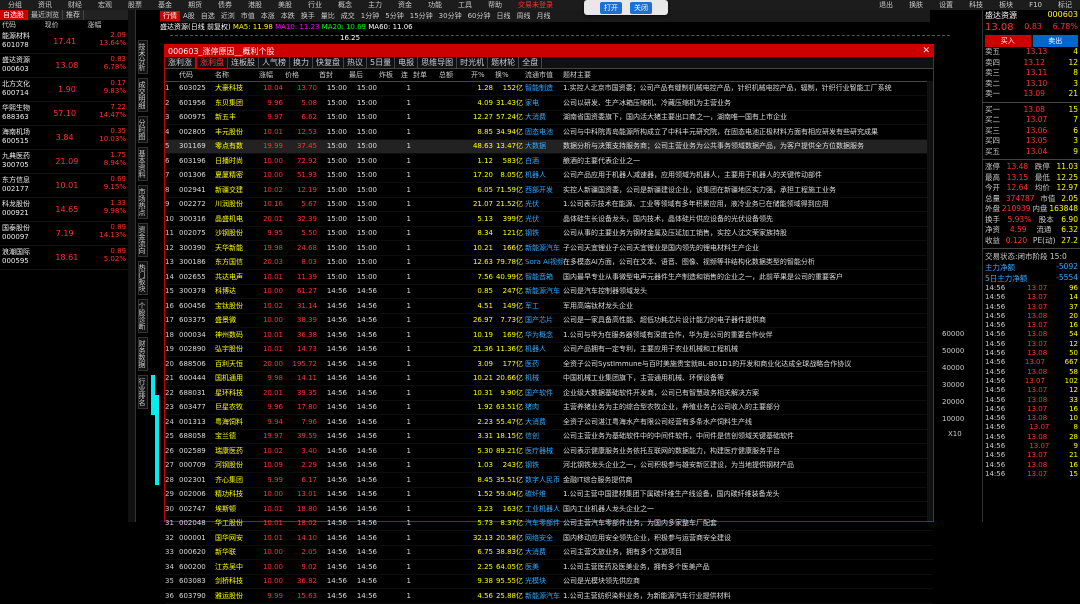  What do you see at coordinates (585, 75) in the screenshot?
I see `column-header: 题材主要` at bounding box center [585, 75].